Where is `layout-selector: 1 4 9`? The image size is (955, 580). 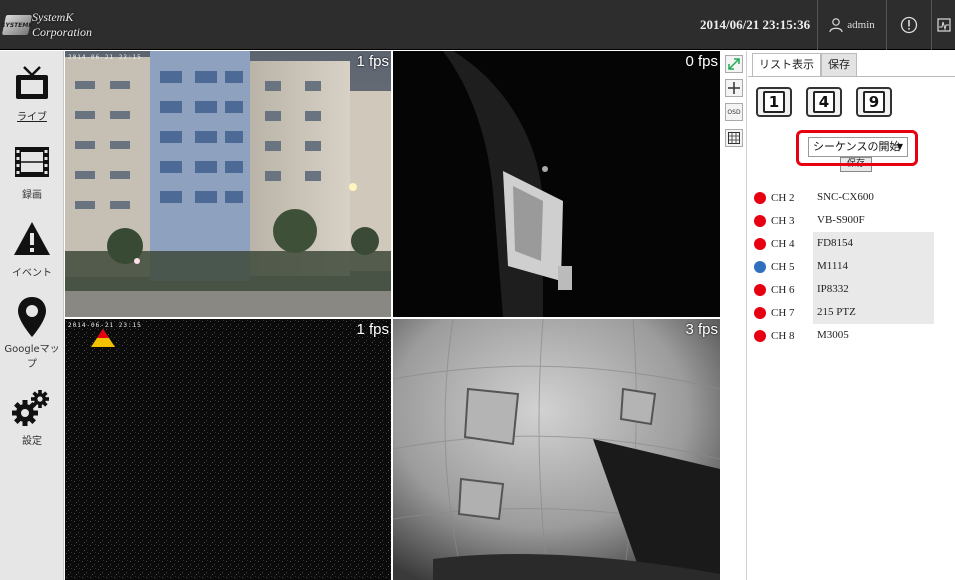
layout-selector: 1 4 9 is located at coordinates (824, 102).